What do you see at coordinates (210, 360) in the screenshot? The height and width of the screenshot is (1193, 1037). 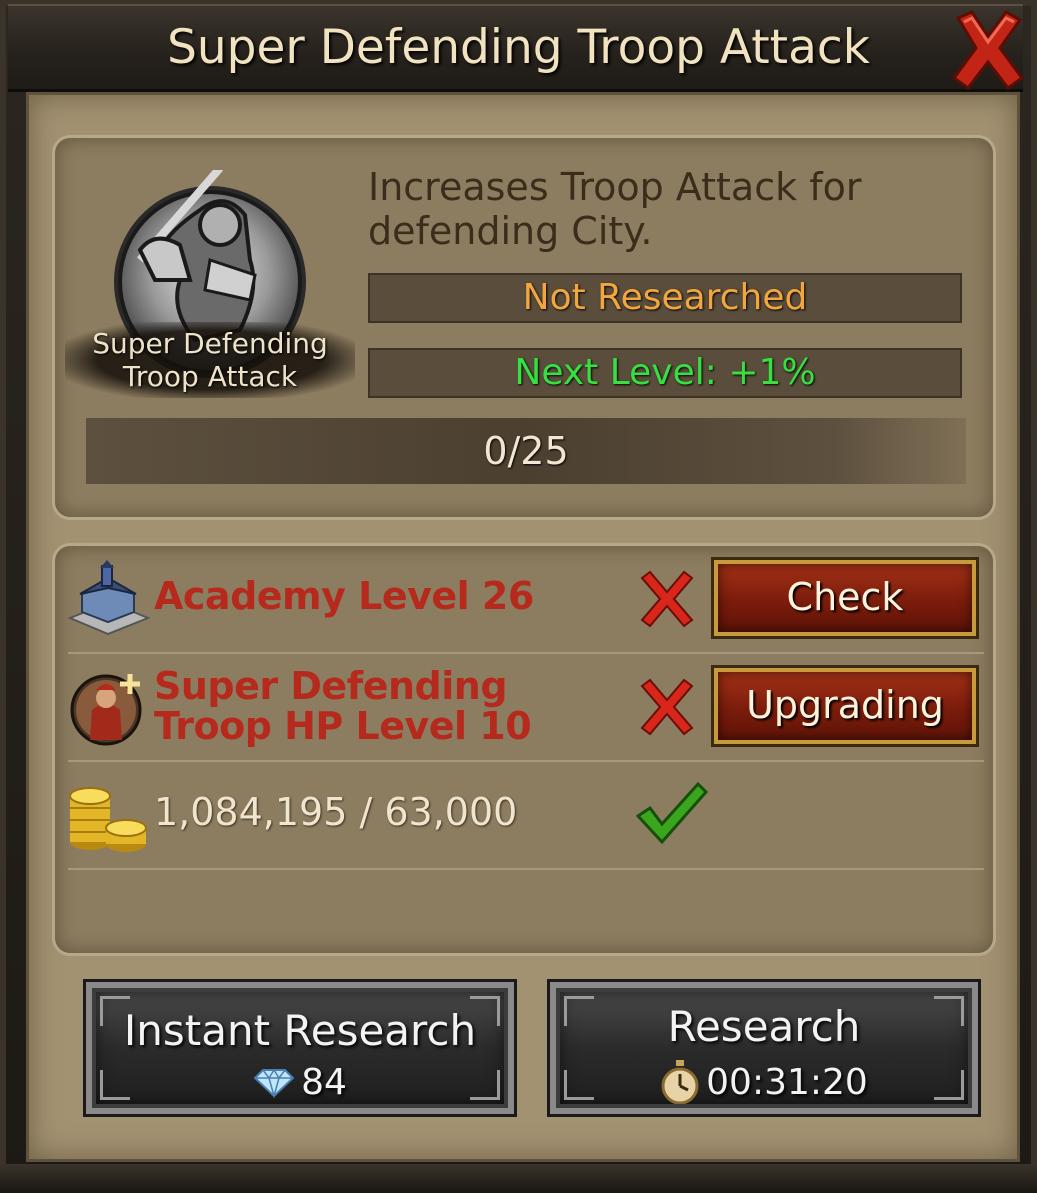 I see `emblem-label: Super Defending Troop Attack` at bounding box center [210, 360].